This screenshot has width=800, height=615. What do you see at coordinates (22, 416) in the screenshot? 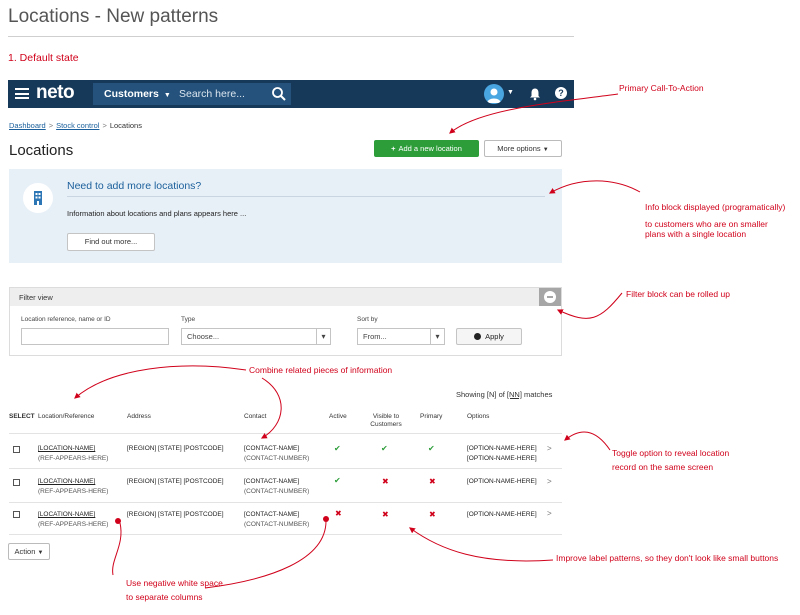
I see `header-select: SELECT` at bounding box center [22, 416].